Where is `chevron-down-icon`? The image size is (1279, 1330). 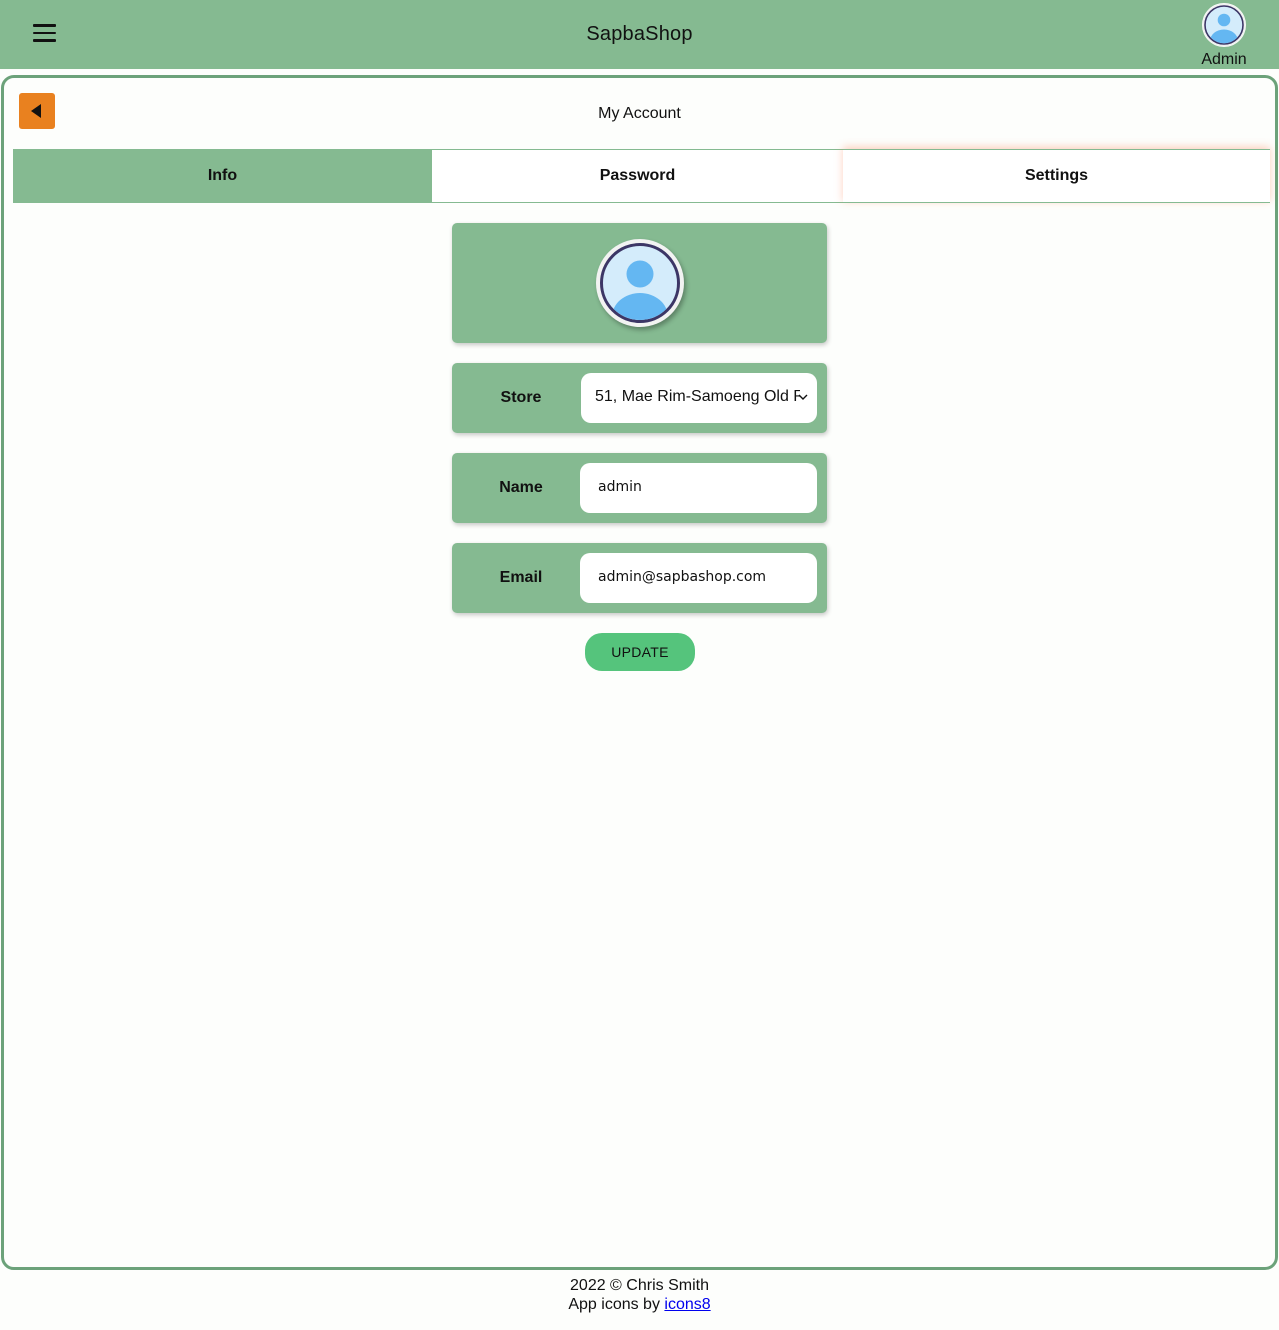
chevron-down-icon is located at coordinates (803, 397).